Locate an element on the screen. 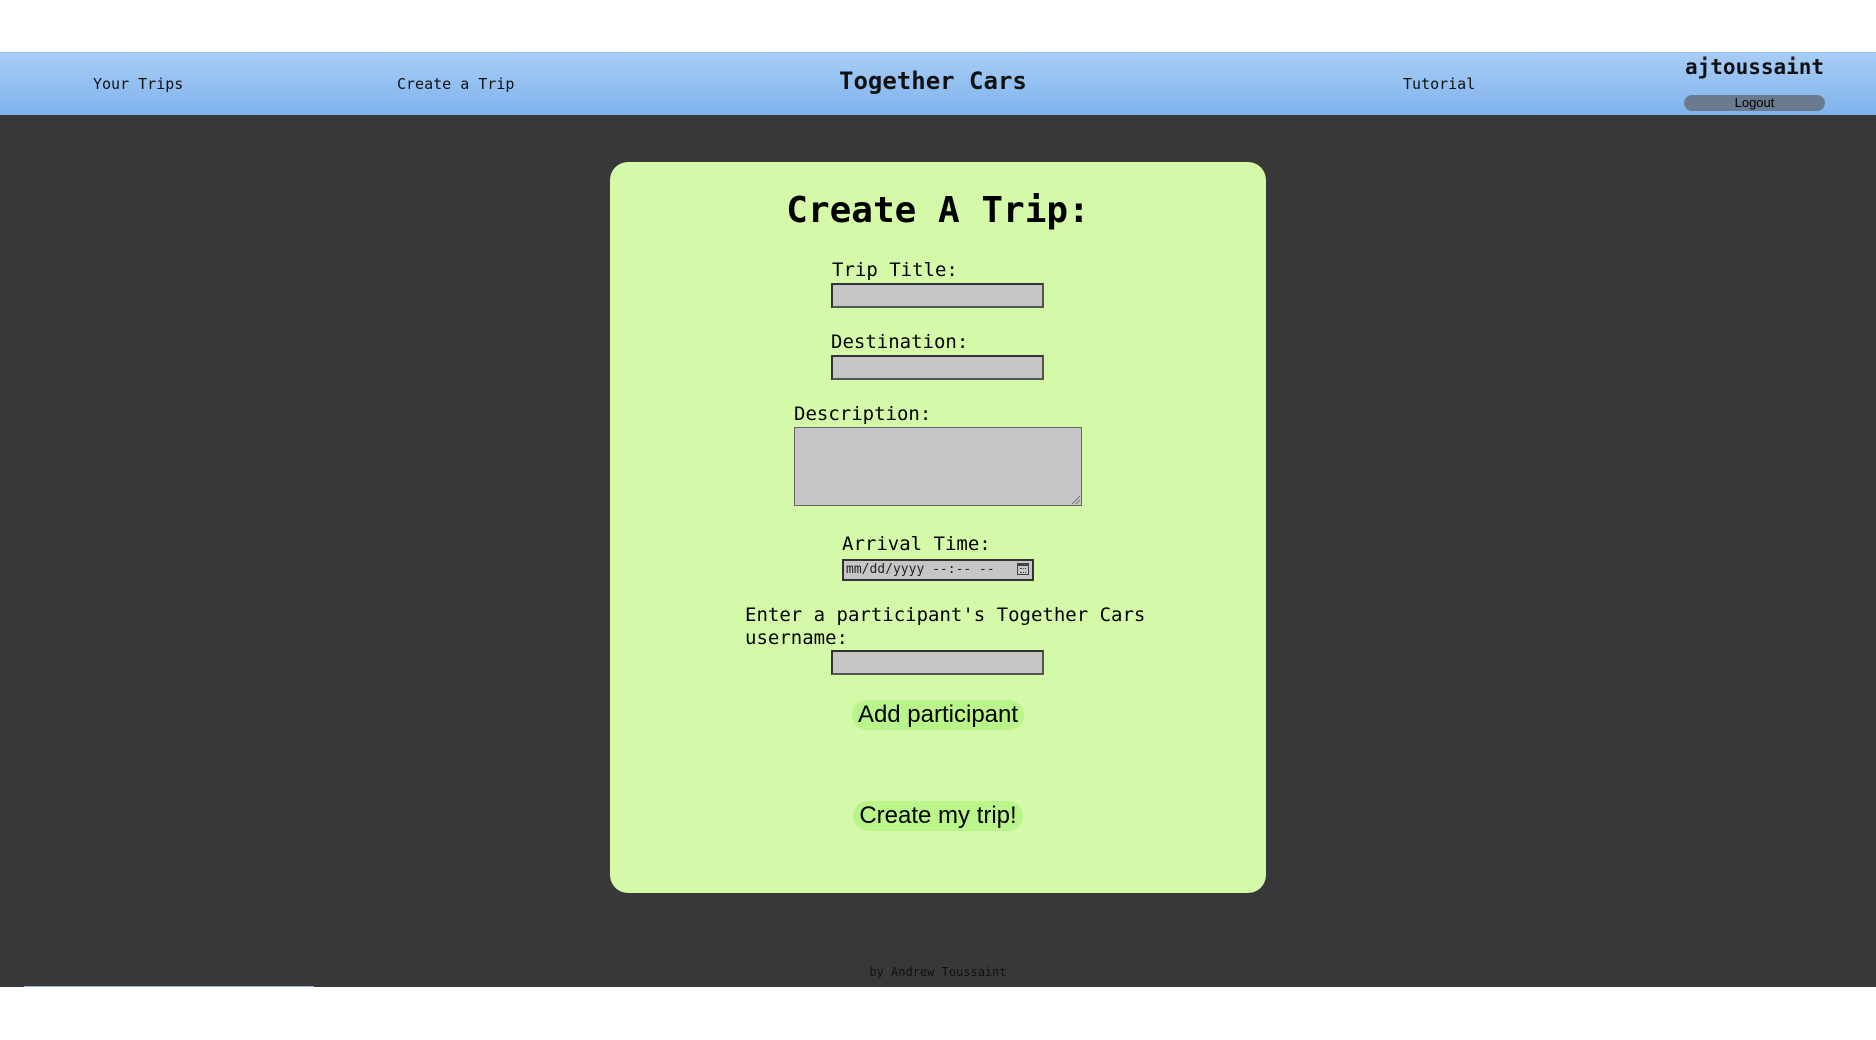  arrival-time-placeholder: mm/dd/yyyy --:-- -- is located at coordinates (920, 569).